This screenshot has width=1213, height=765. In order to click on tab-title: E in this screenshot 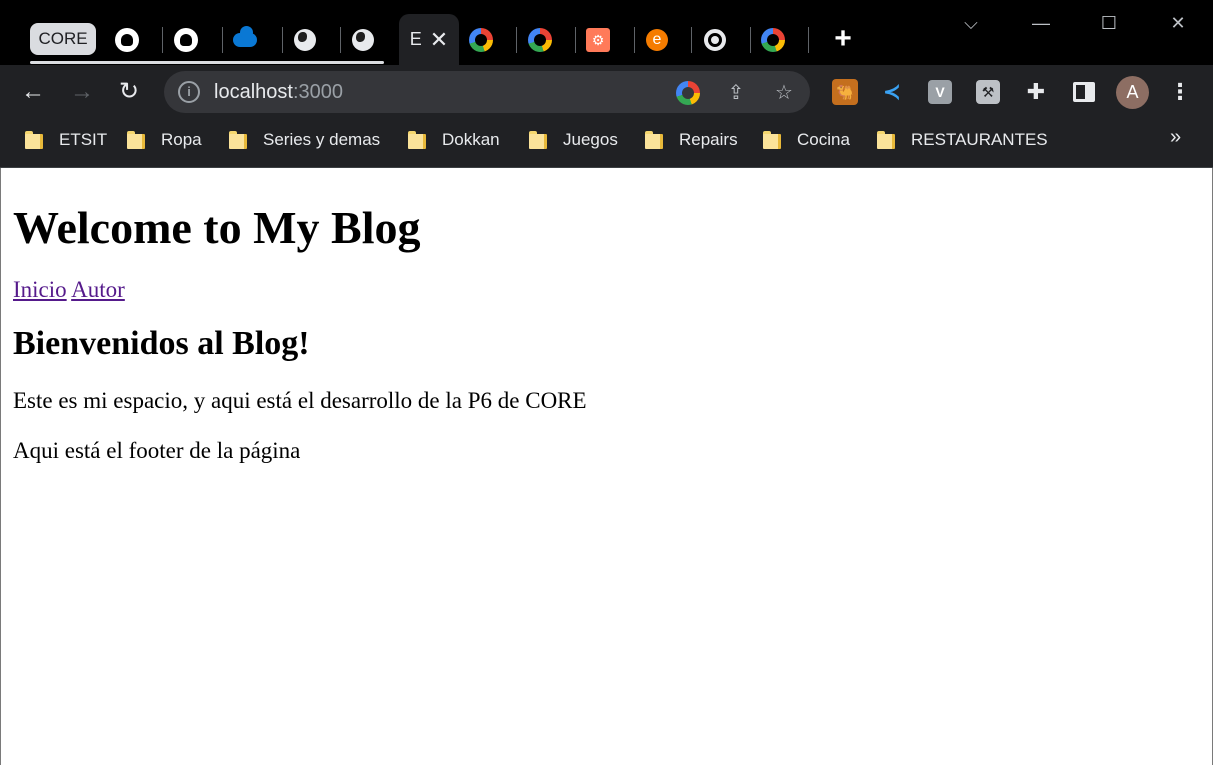, I will do `click(415, 39)`.